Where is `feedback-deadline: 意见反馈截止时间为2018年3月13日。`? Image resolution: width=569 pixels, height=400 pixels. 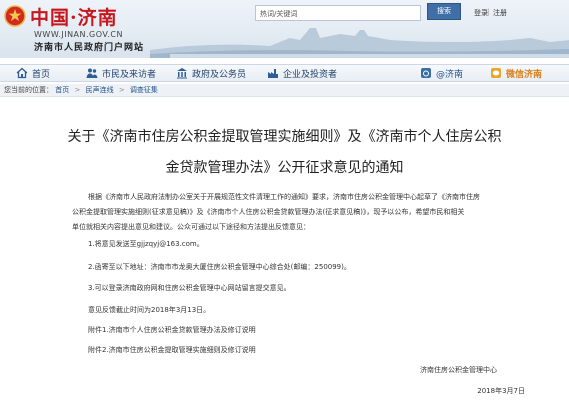
feedback-deadline: 意见反馈截止时间为2018年3月13日。 is located at coordinates (149, 310).